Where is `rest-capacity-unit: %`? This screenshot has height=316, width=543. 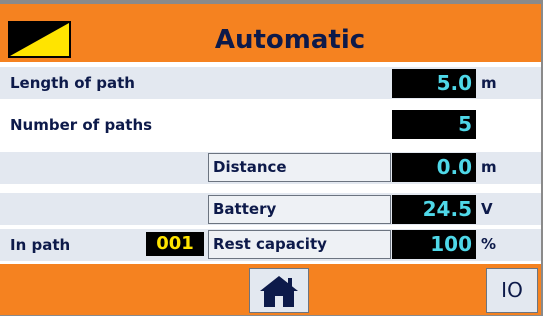 rest-capacity-unit: % is located at coordinates (489, 244).